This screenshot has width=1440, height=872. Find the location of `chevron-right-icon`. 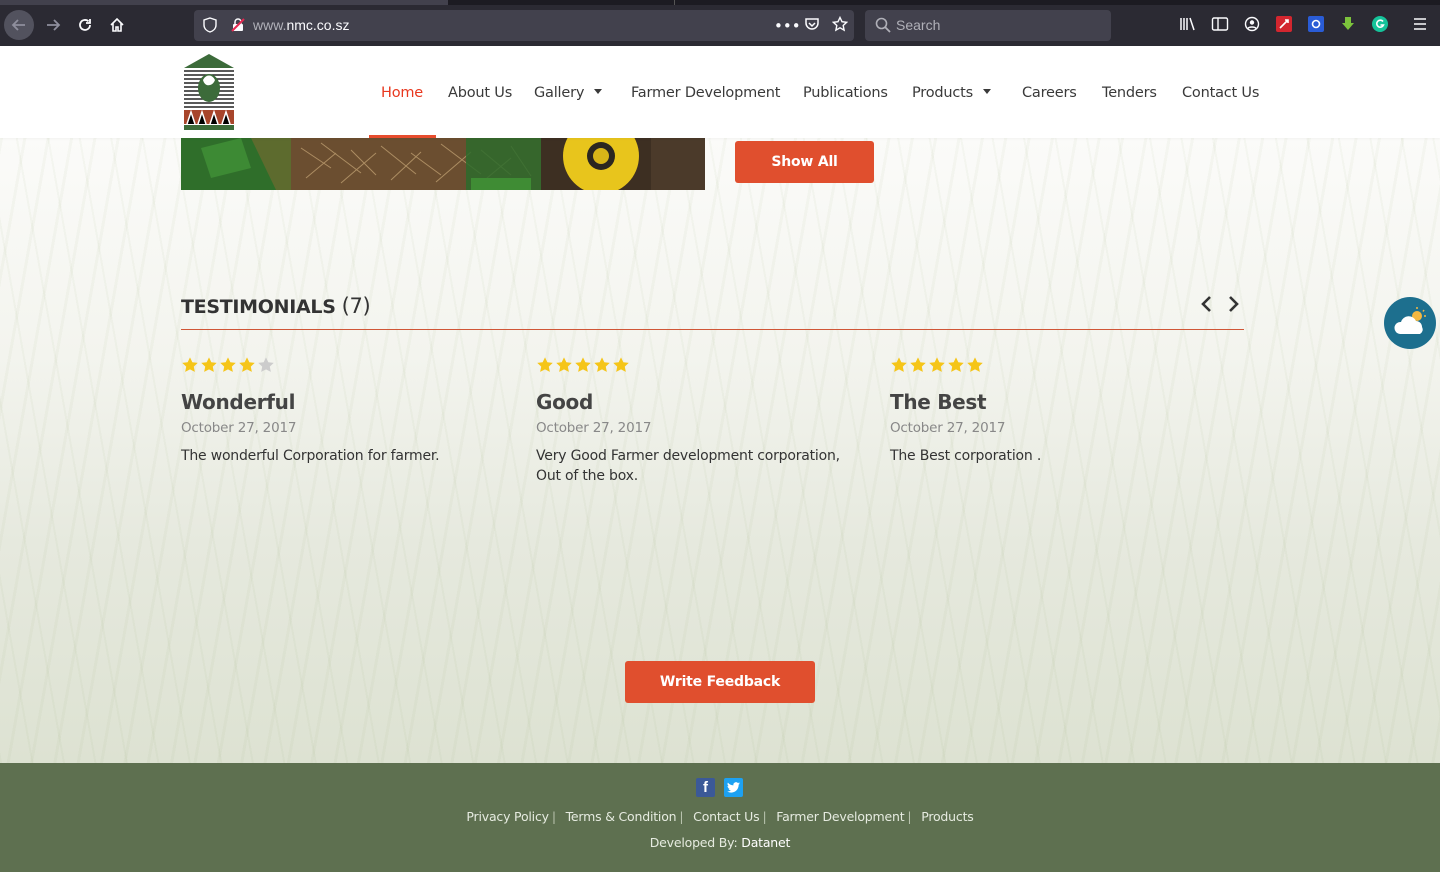

chevron-right-icon is located at coordinates (1233, 304).